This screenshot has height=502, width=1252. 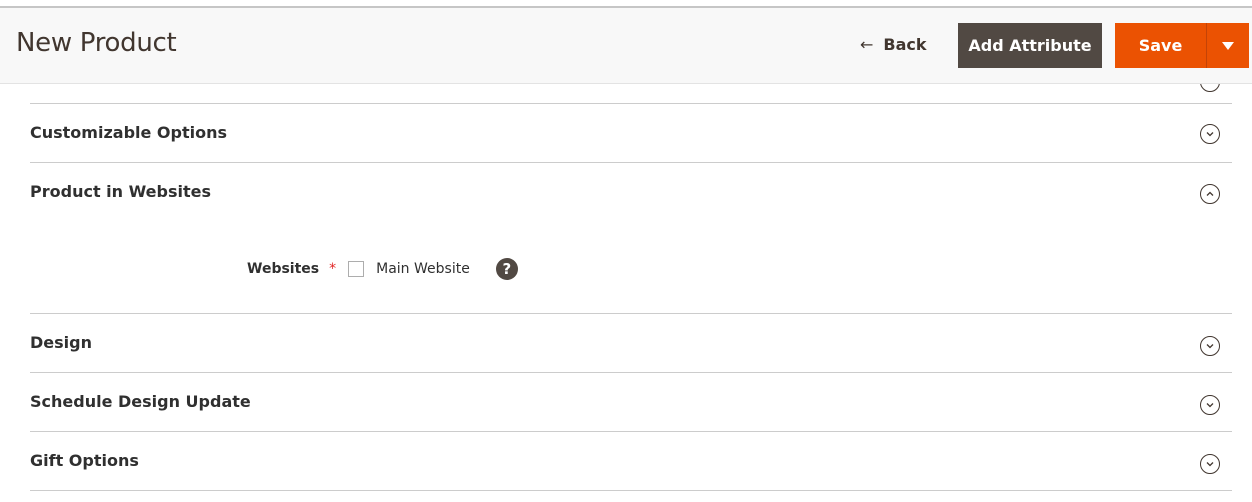 I want to click on main-website-label: Main Website, so click(x=423, y=269).